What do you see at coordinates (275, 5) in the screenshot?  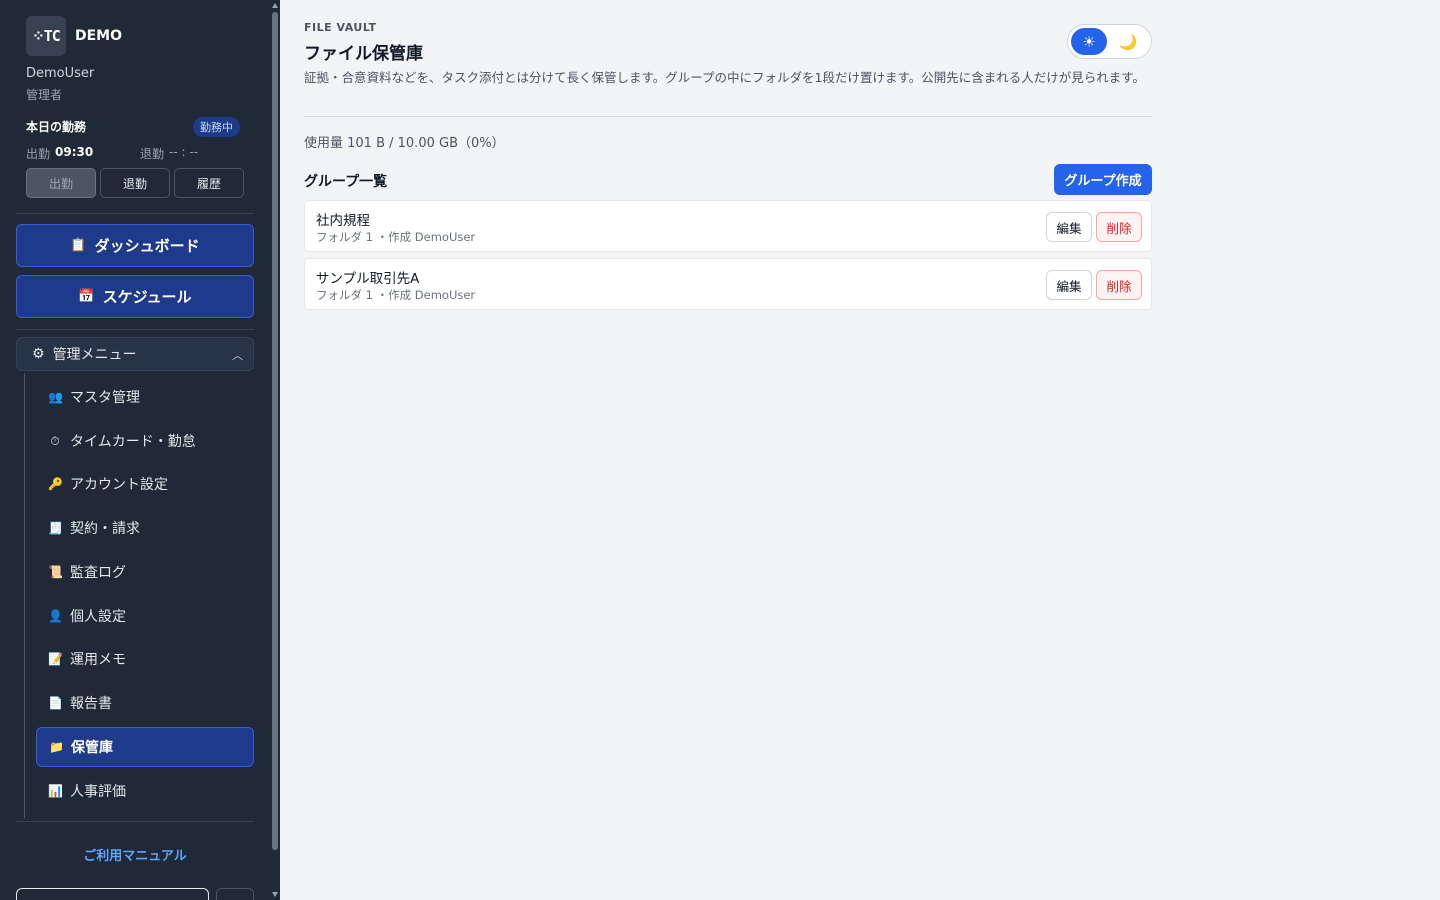 I see `scroll-up-arrow-icon` at bounding box center [275, 5].